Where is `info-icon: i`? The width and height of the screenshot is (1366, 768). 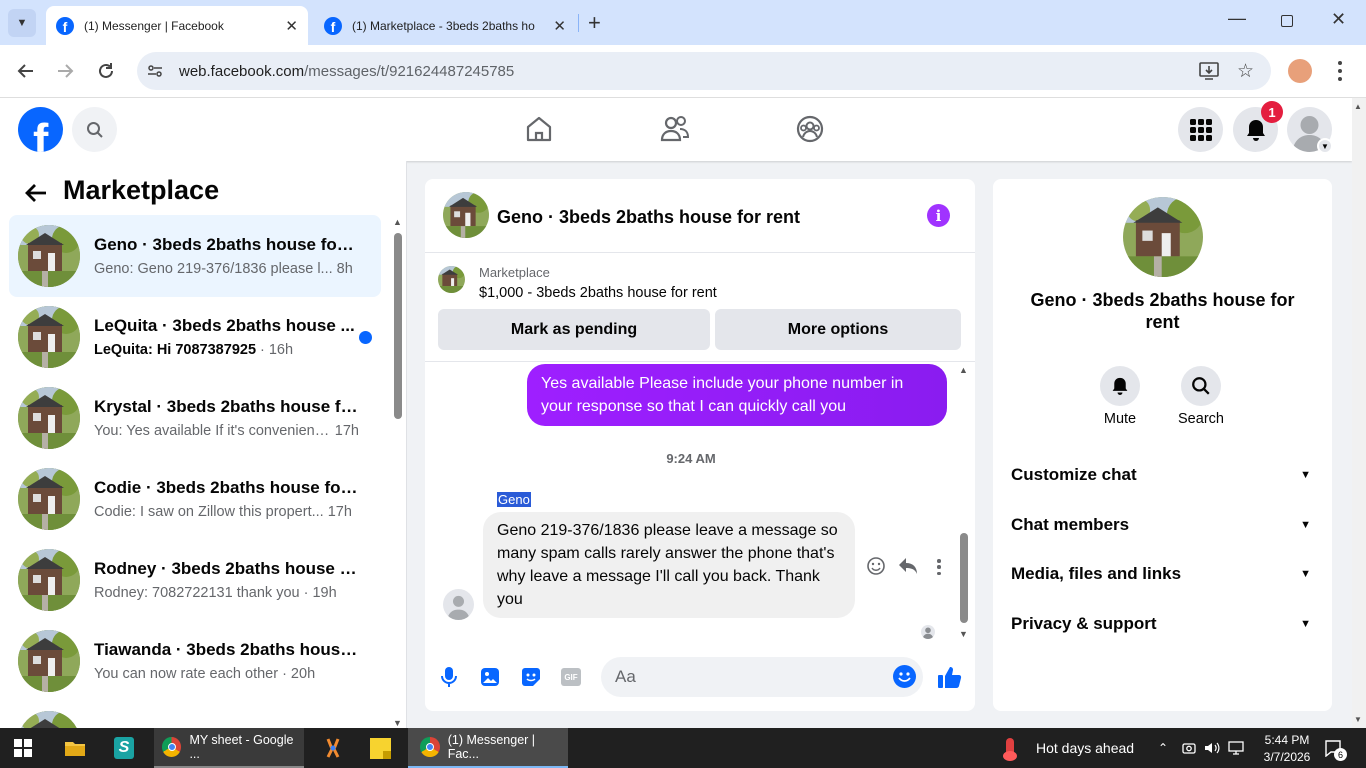
info-icon: i is located at coordinates (938, 215).